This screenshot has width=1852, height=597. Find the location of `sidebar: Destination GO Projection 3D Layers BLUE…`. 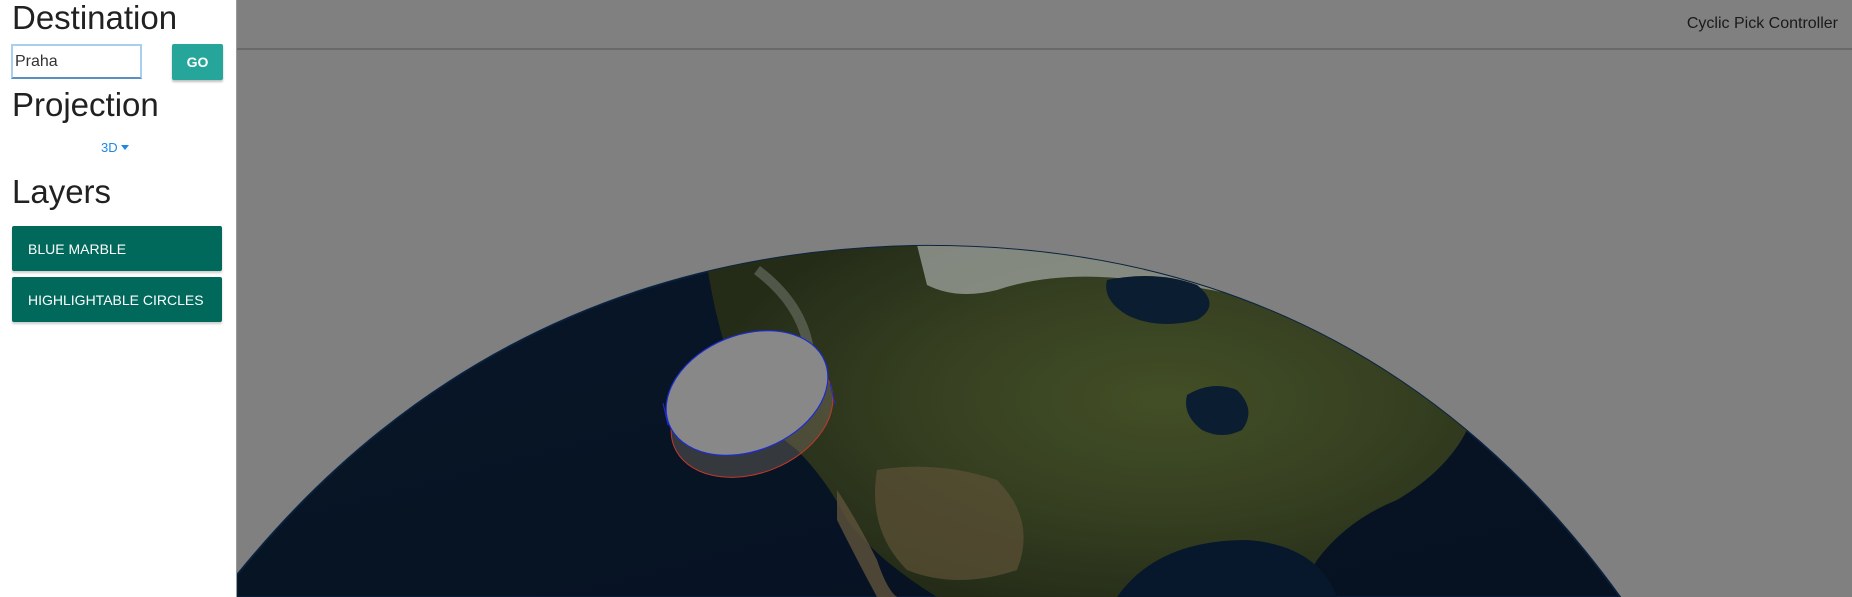

sidebar: Destination GO Projection 3D Layers BLUE… is located at coordinates (118, 298).